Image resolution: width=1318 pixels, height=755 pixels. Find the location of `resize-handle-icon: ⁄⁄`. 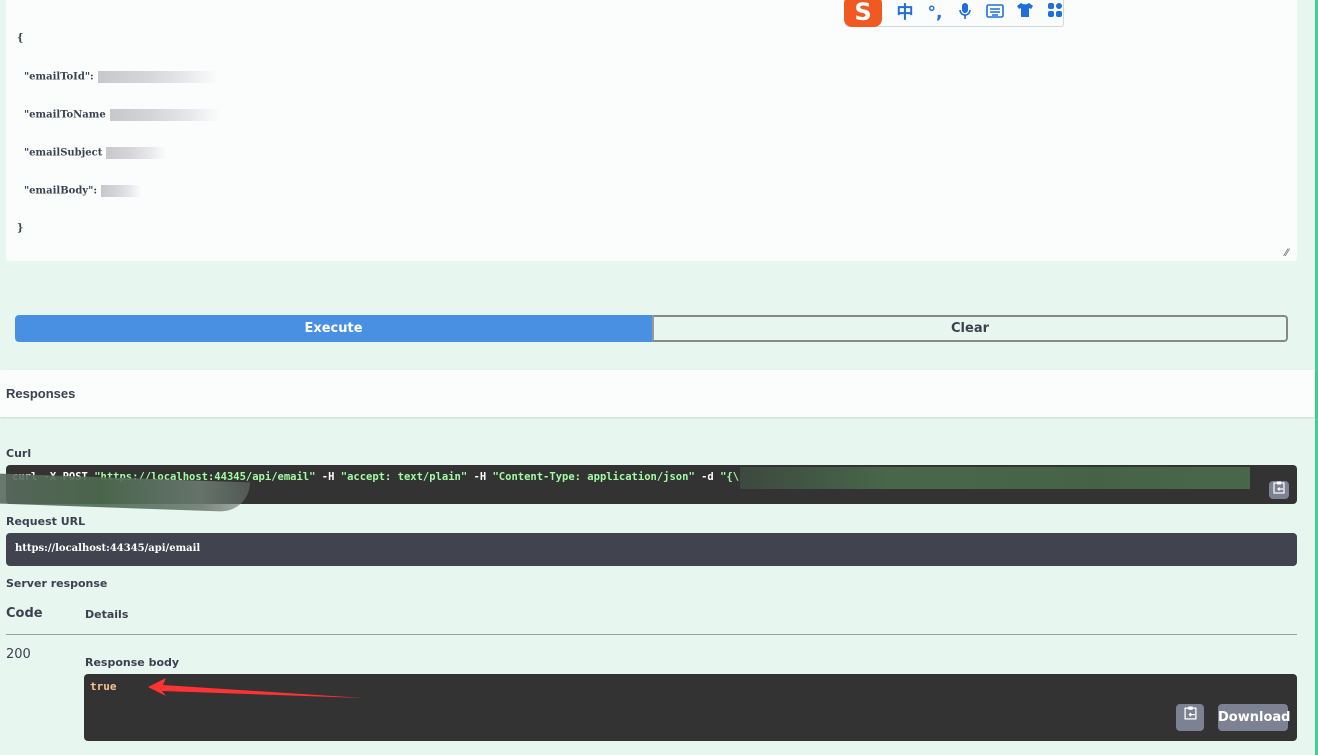

resize-handle-icon: ⁄⁄ is located at coordinates (1290, 254).